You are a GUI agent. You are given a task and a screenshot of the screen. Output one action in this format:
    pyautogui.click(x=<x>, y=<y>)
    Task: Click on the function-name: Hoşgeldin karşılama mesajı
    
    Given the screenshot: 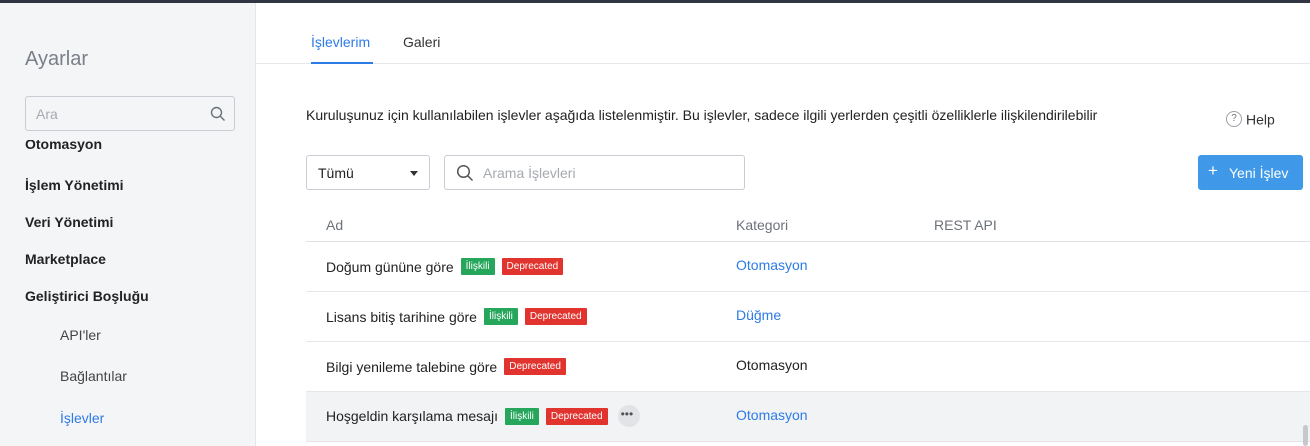 What is the action you would take?
    pyautogui.click(x=412, y=416)
    